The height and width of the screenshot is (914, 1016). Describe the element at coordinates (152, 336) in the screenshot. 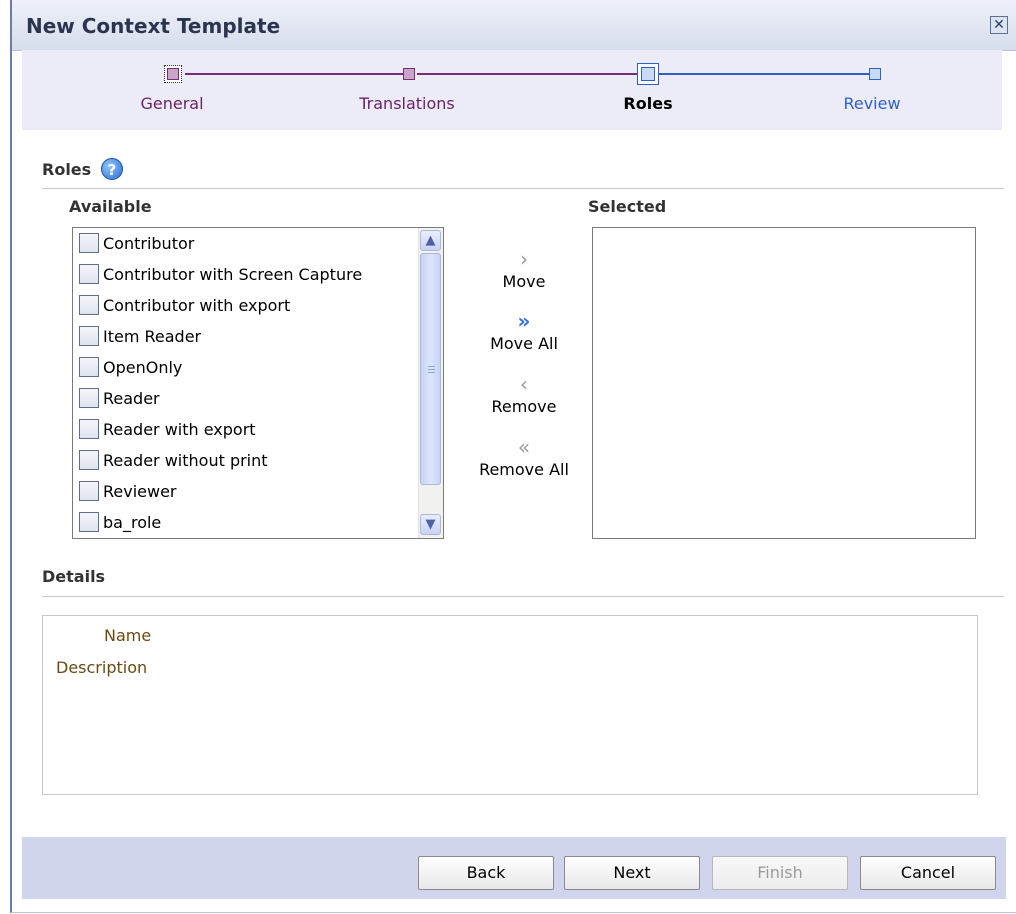

I see `role-label: Item Reader` at that location.